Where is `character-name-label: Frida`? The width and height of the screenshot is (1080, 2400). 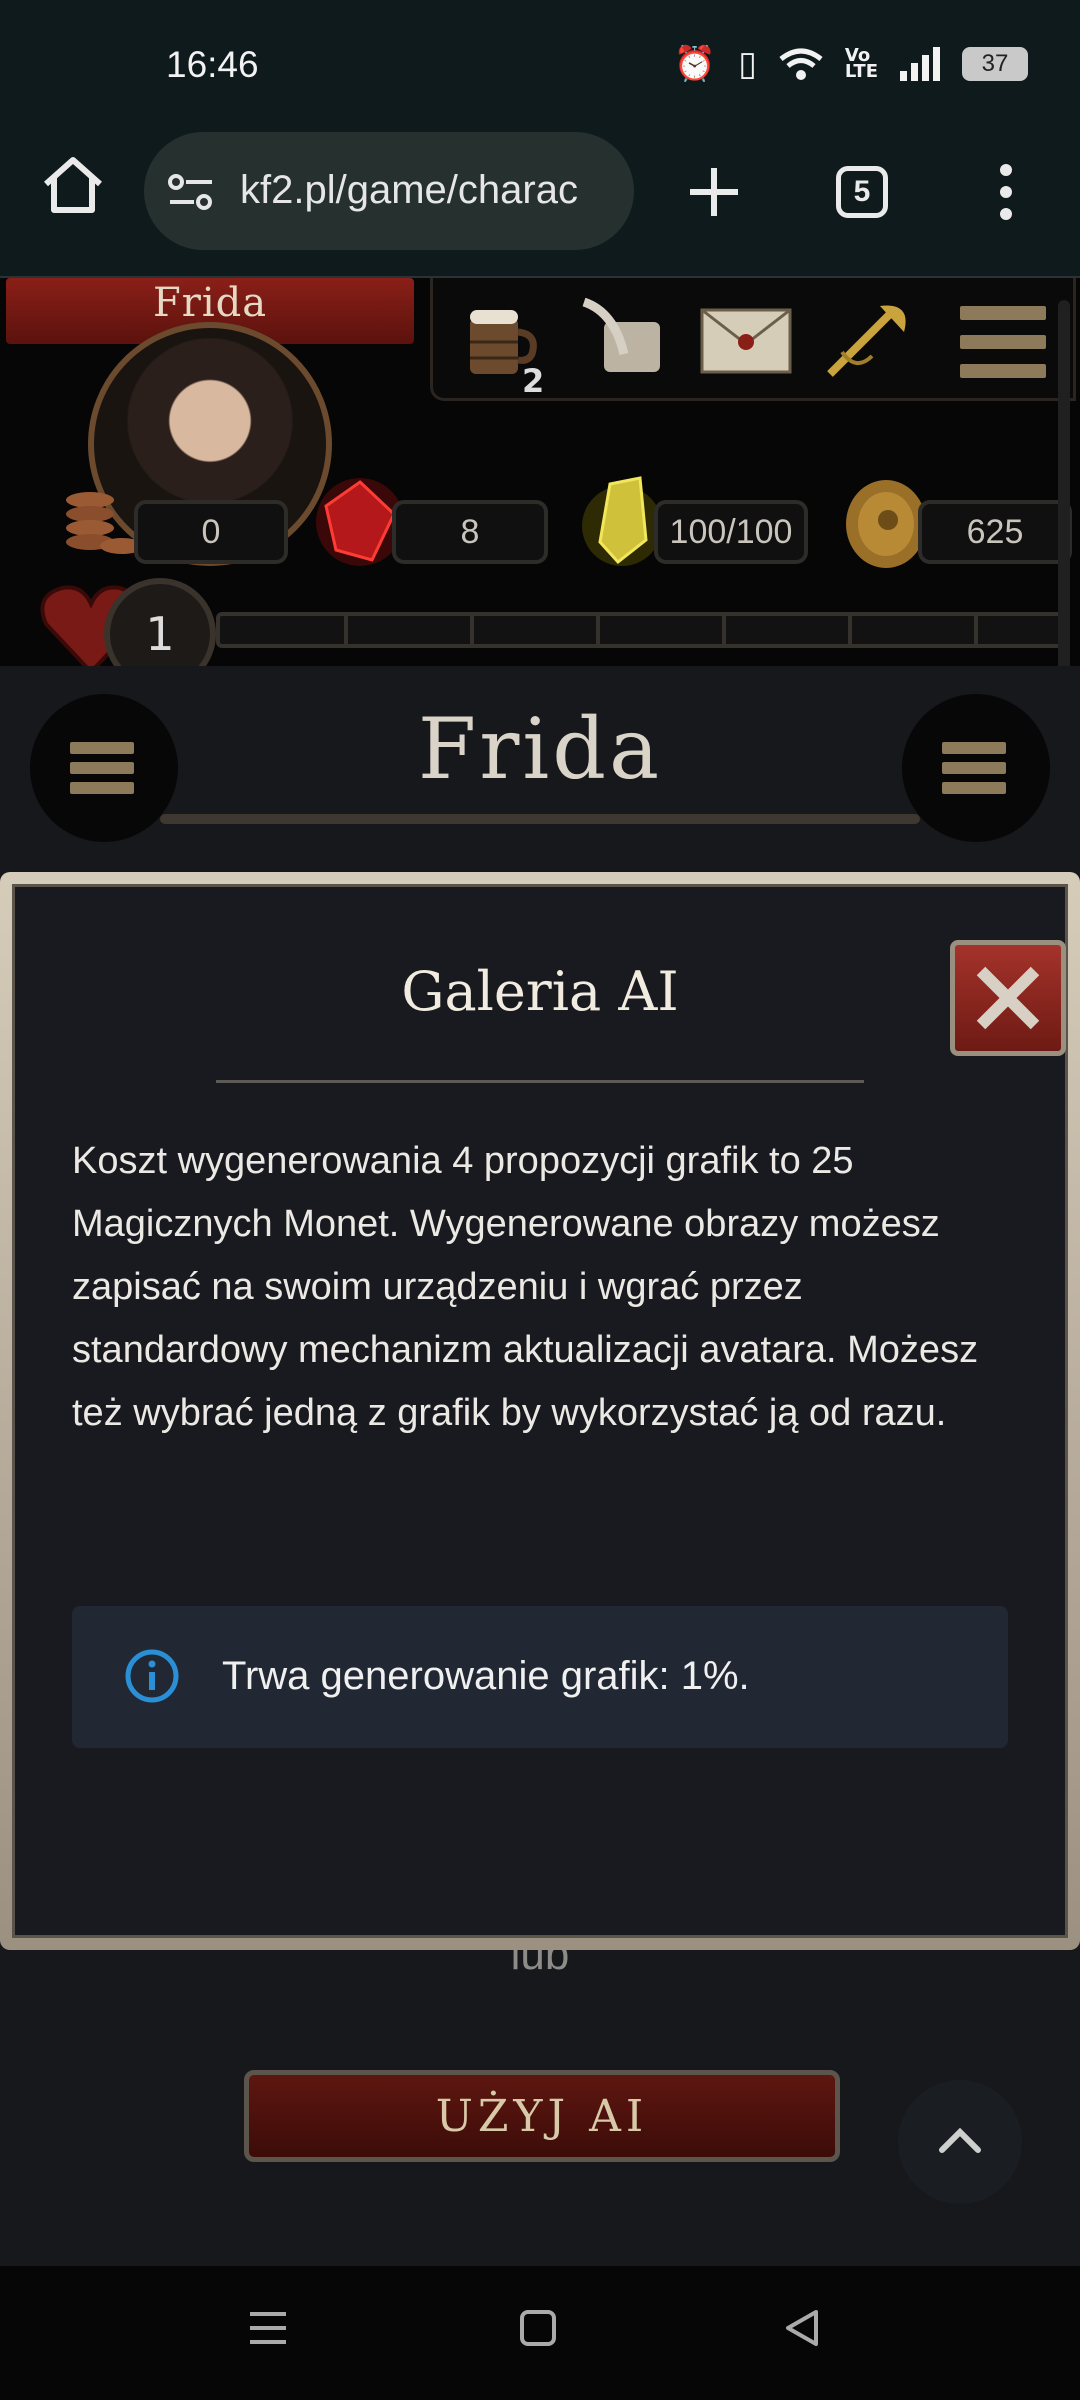 character-name-label: Frida is located at coordinates (210, 303).